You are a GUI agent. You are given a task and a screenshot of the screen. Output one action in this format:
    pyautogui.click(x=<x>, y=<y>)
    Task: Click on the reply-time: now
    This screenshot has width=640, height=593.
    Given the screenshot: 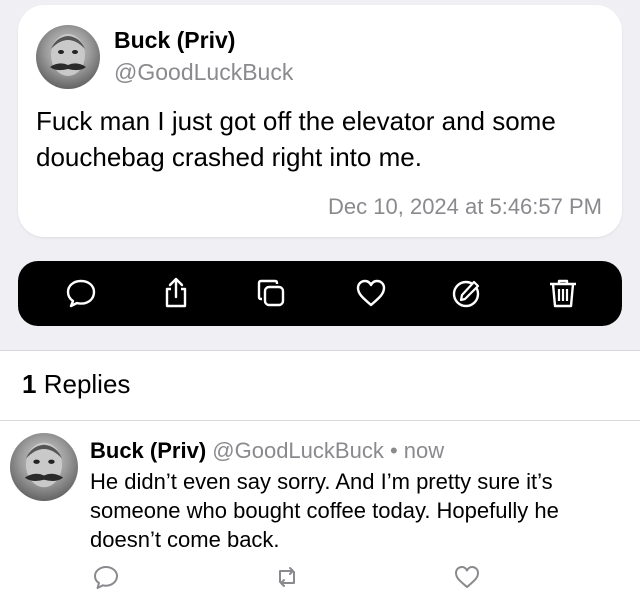 What is the action you would take?
    pyautogui.click(x=424, y=450)
    